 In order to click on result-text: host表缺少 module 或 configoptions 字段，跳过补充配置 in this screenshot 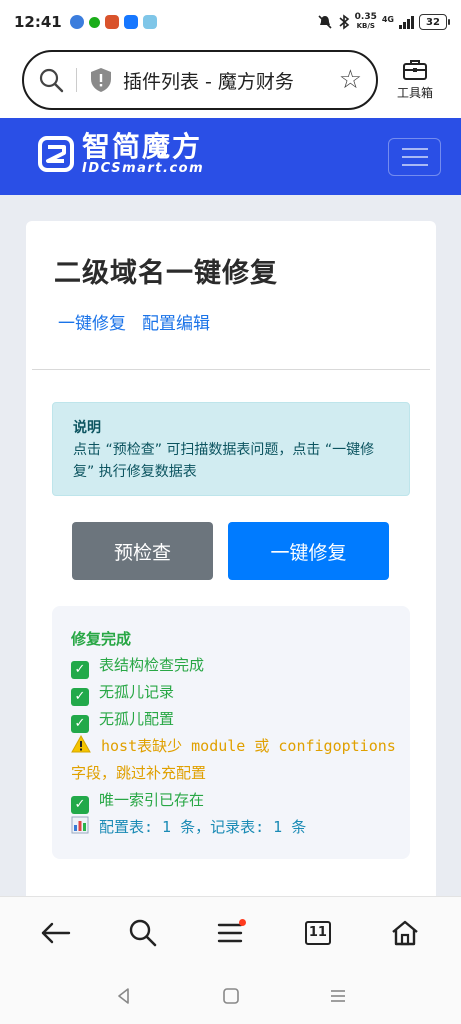, I will do `click(238, 759)`.